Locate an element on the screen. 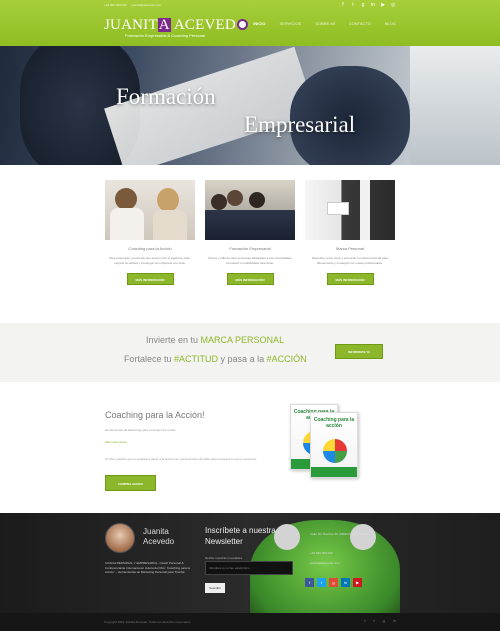 The width and height of the screenshot is (500, 631). footer-phone: +34 000 000 000 is located at coordinates (321, 553).